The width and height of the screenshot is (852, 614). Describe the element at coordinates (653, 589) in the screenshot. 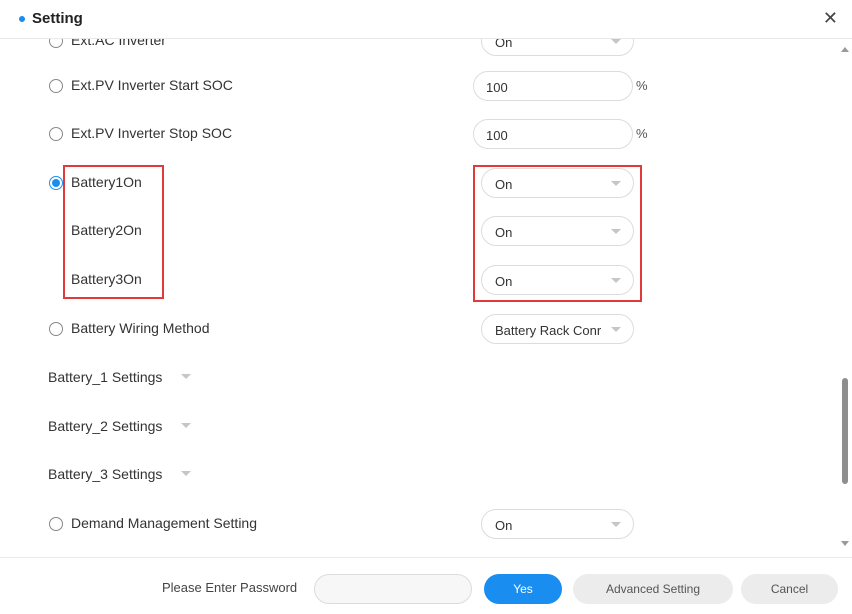

I see `advanced-setting-button: Advanced Setting` at that location.